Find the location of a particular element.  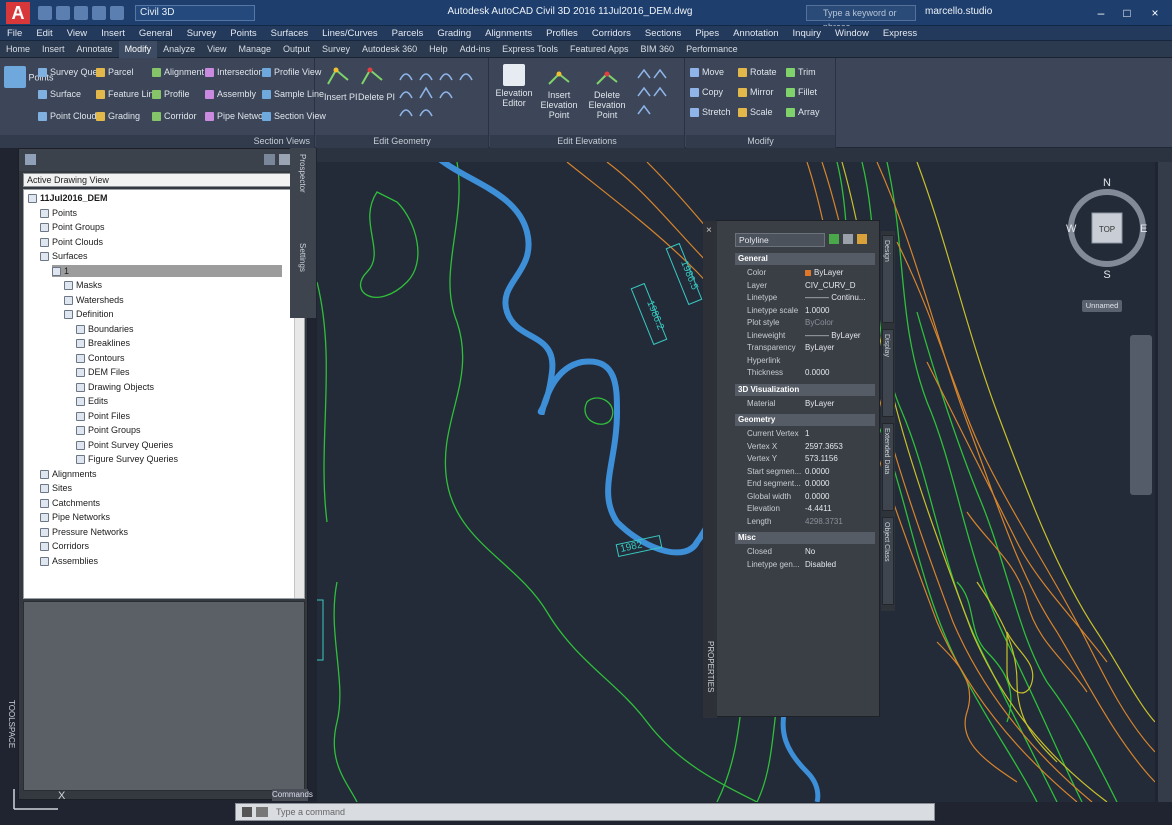

property-row-elevation: Elevation -4.4411 is located at coordinates (805, 509).